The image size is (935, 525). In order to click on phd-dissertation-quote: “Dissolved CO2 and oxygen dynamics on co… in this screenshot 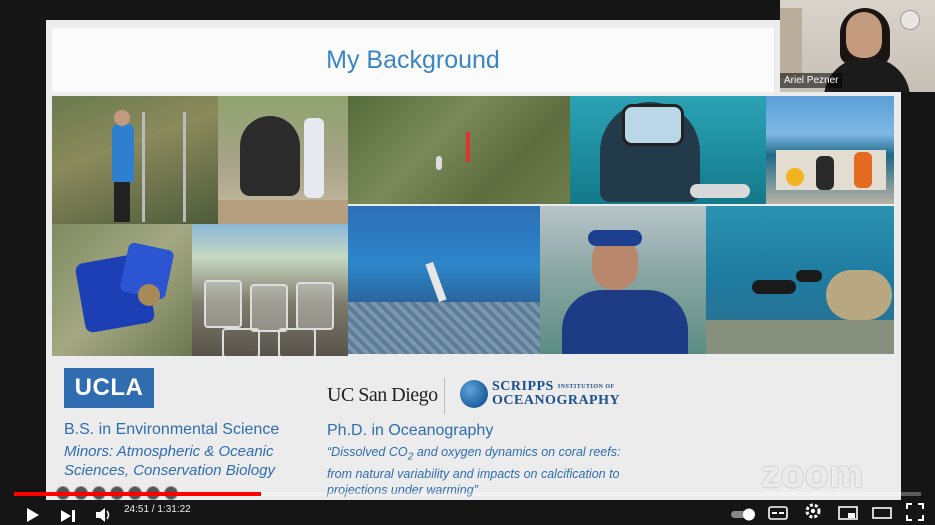, I will do `click(487, 471)`.